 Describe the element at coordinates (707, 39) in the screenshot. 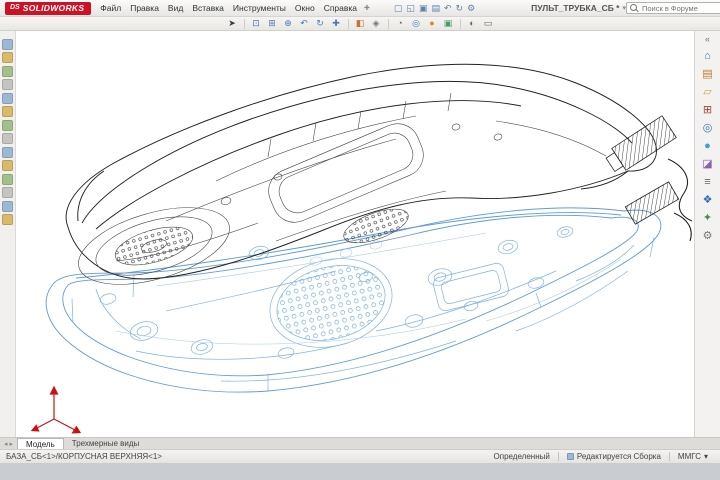

I see `collapse-pane-icon: «` at that location.